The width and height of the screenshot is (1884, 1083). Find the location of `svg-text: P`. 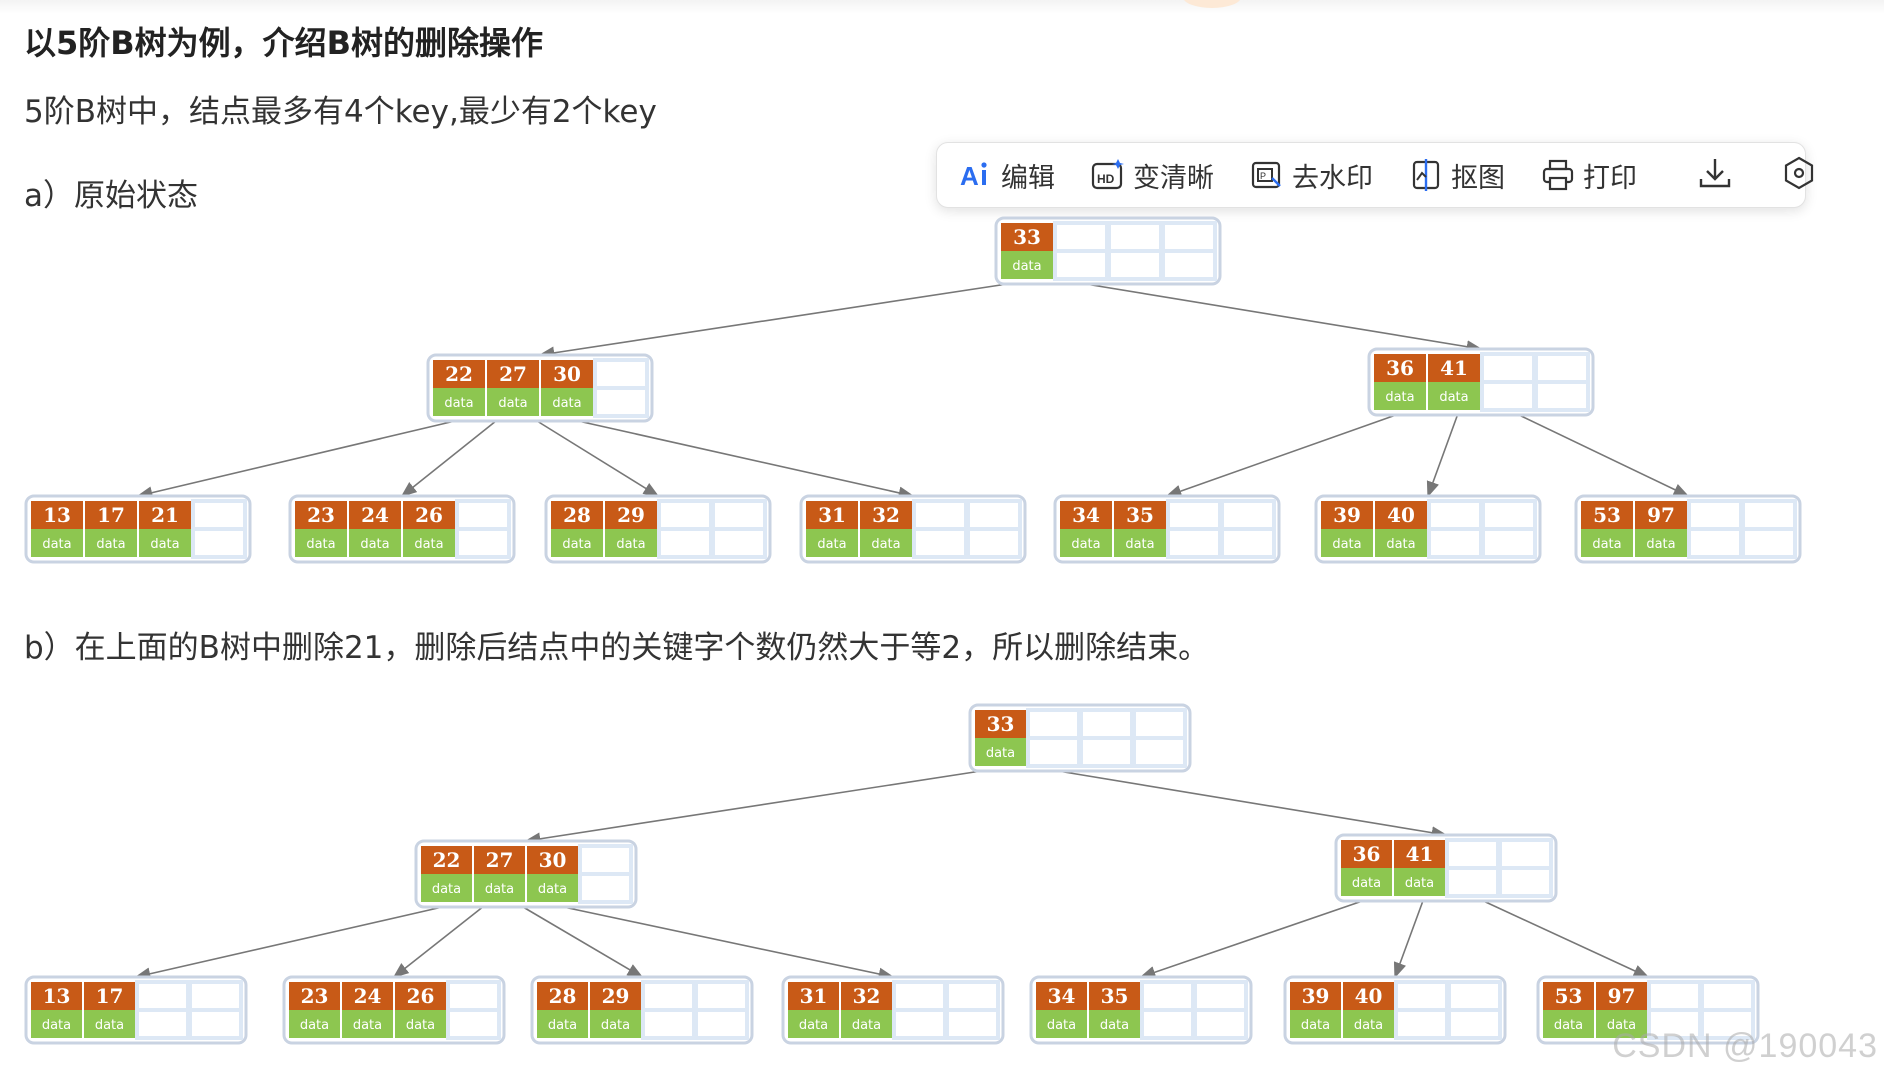

svg-text: P is located at coordinates (1263, 176).